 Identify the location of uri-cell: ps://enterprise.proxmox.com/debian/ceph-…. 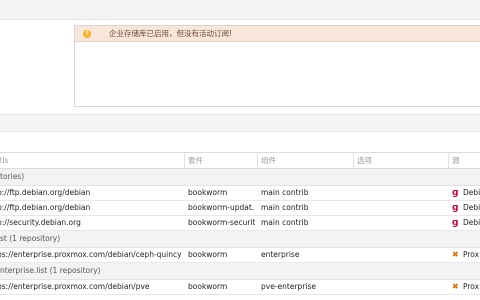
(91, 254).